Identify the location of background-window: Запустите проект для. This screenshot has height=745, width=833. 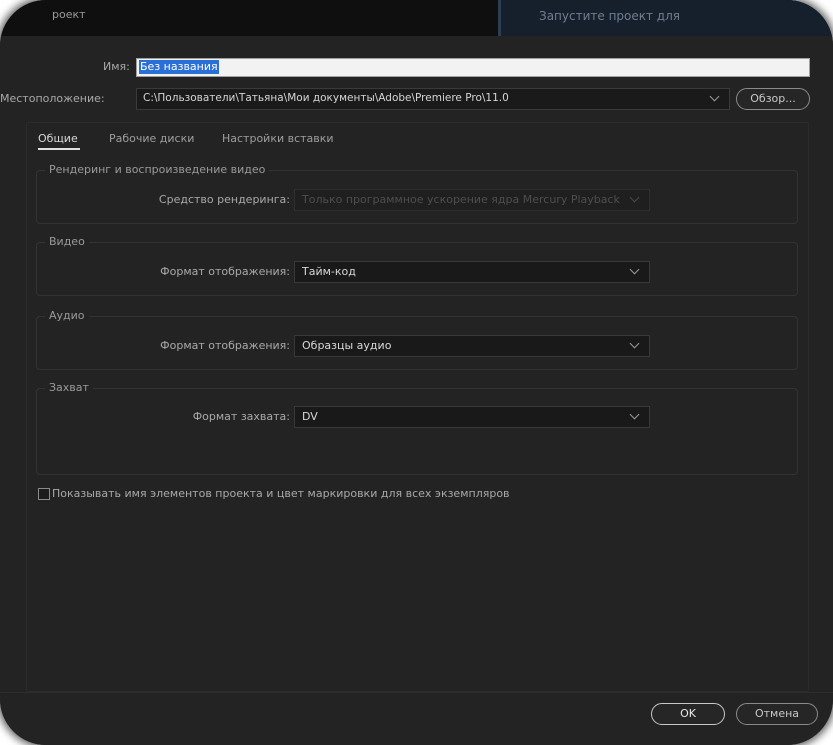
(665, 18).